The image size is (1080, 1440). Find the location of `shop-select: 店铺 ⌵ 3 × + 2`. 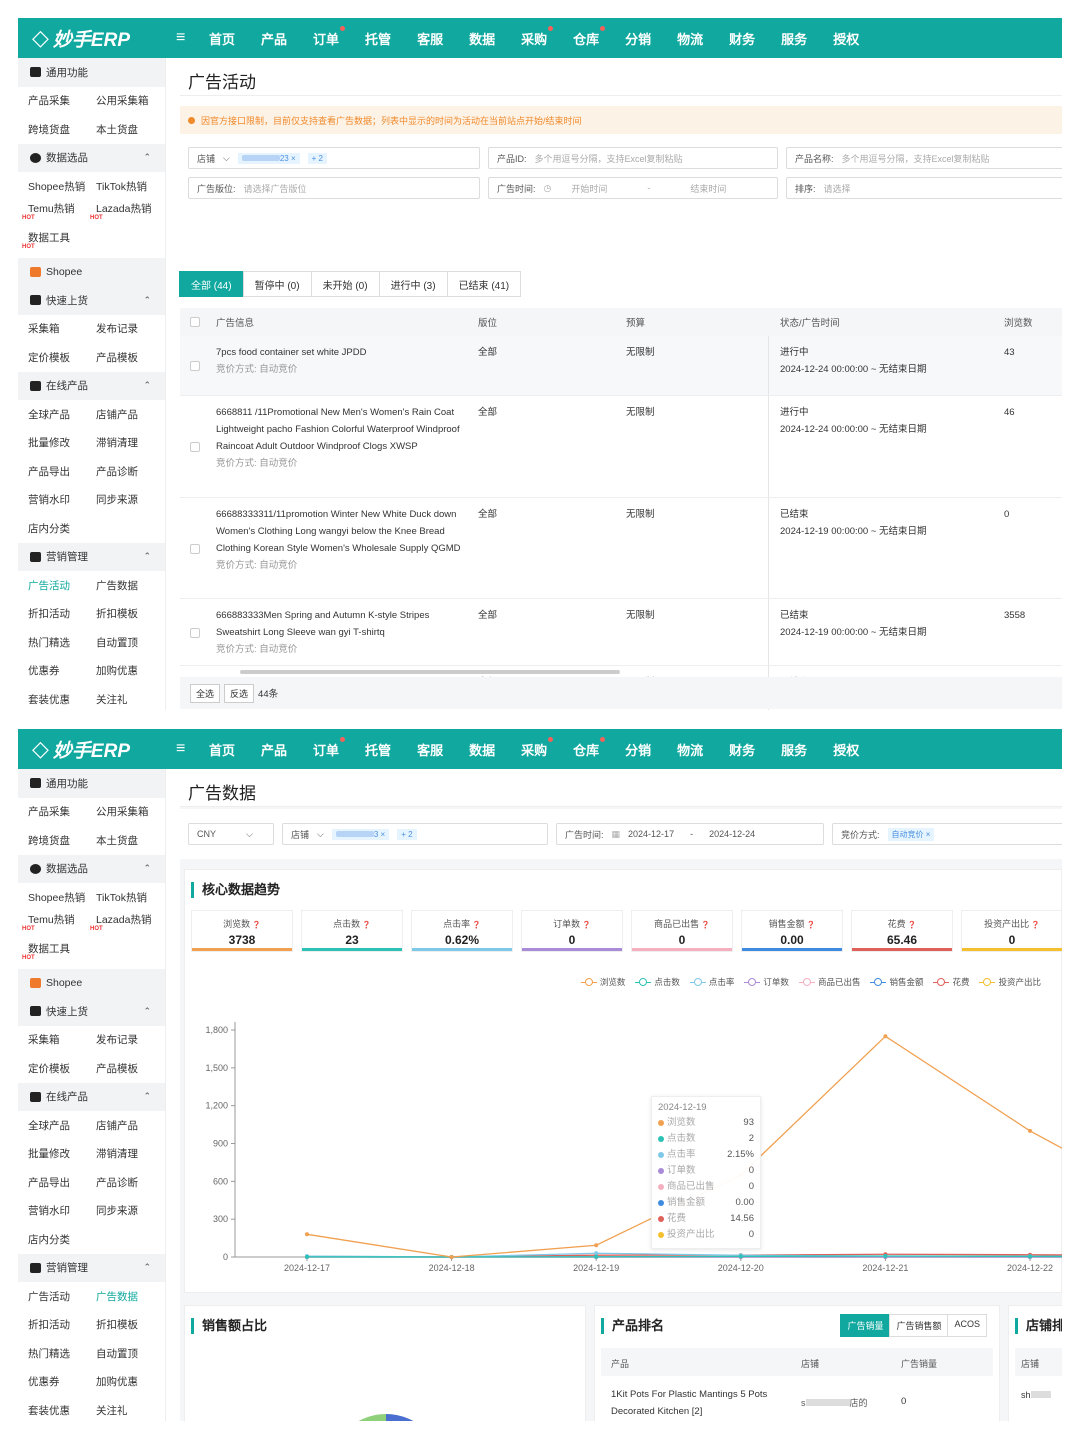

shop-select: 店铺 ⌵ 3 × + 2 is located at coordinates (415, 834).